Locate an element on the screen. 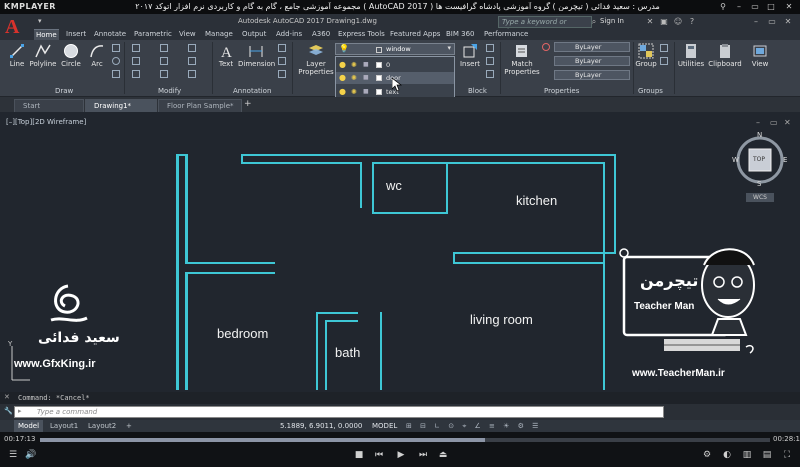  tab-view: View is located at coordinates (187, 34).